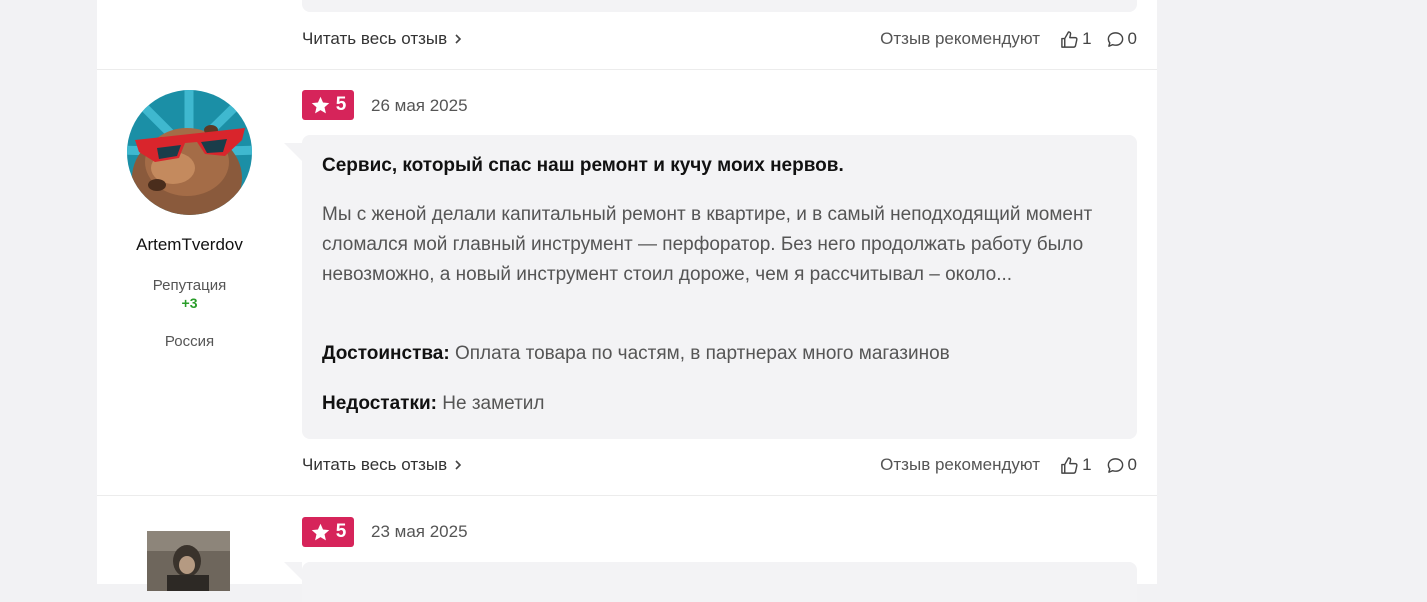  What do you see at coordinates (419, 105) in the screenshot?
I see `review-date: 26 мая 2025` at bounding box center [419, 105].